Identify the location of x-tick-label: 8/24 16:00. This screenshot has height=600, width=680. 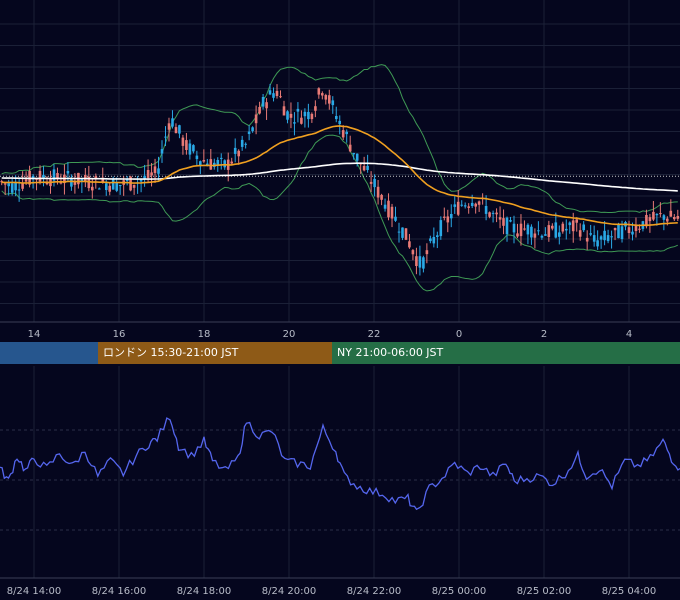
(119, 591).